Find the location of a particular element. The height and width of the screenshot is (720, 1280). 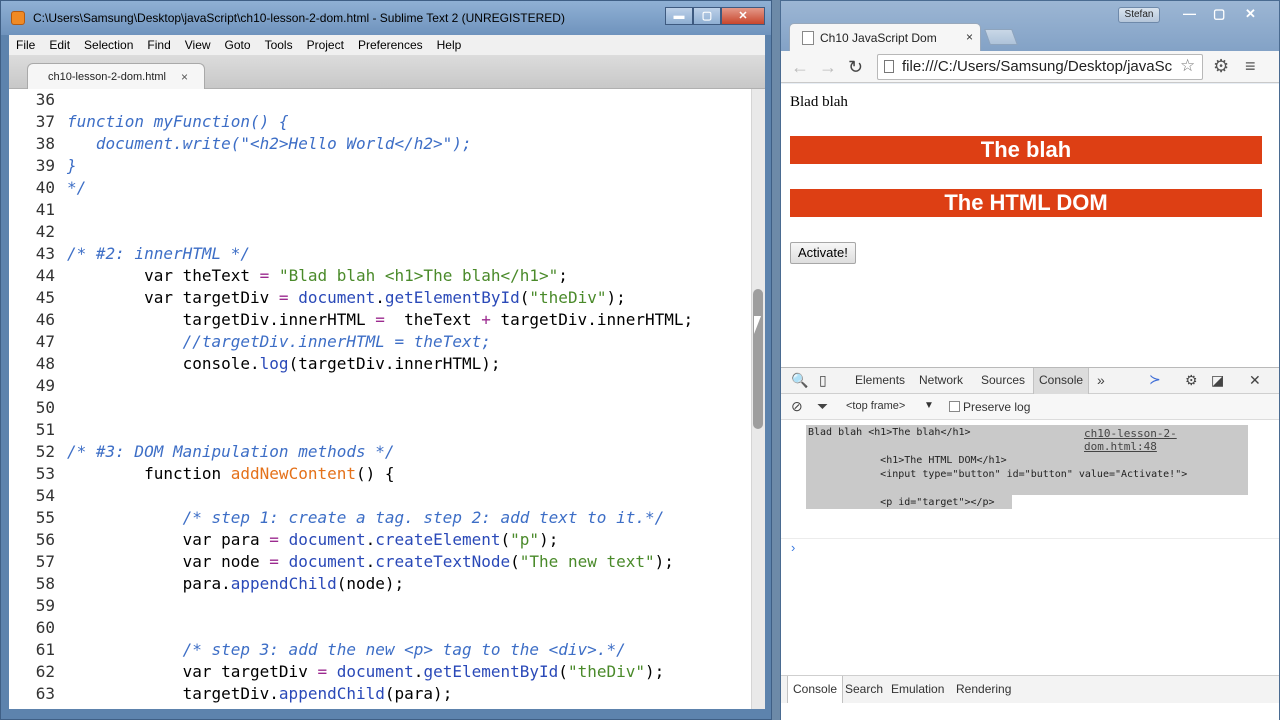

code-token: (targetDiv.innerHTML); is located at coordinates (394, 363).